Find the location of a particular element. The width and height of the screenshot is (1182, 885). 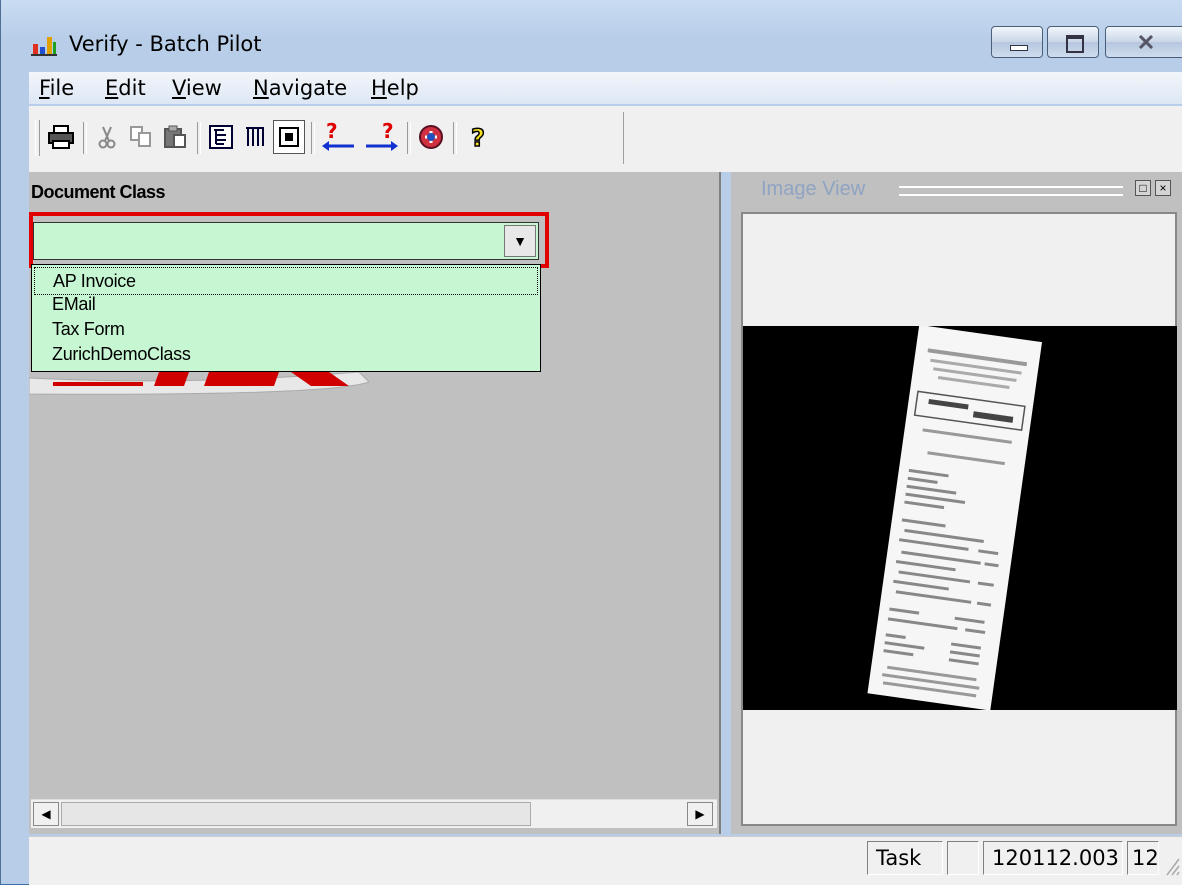

restore-icon is located at coordinates (1075, 44).